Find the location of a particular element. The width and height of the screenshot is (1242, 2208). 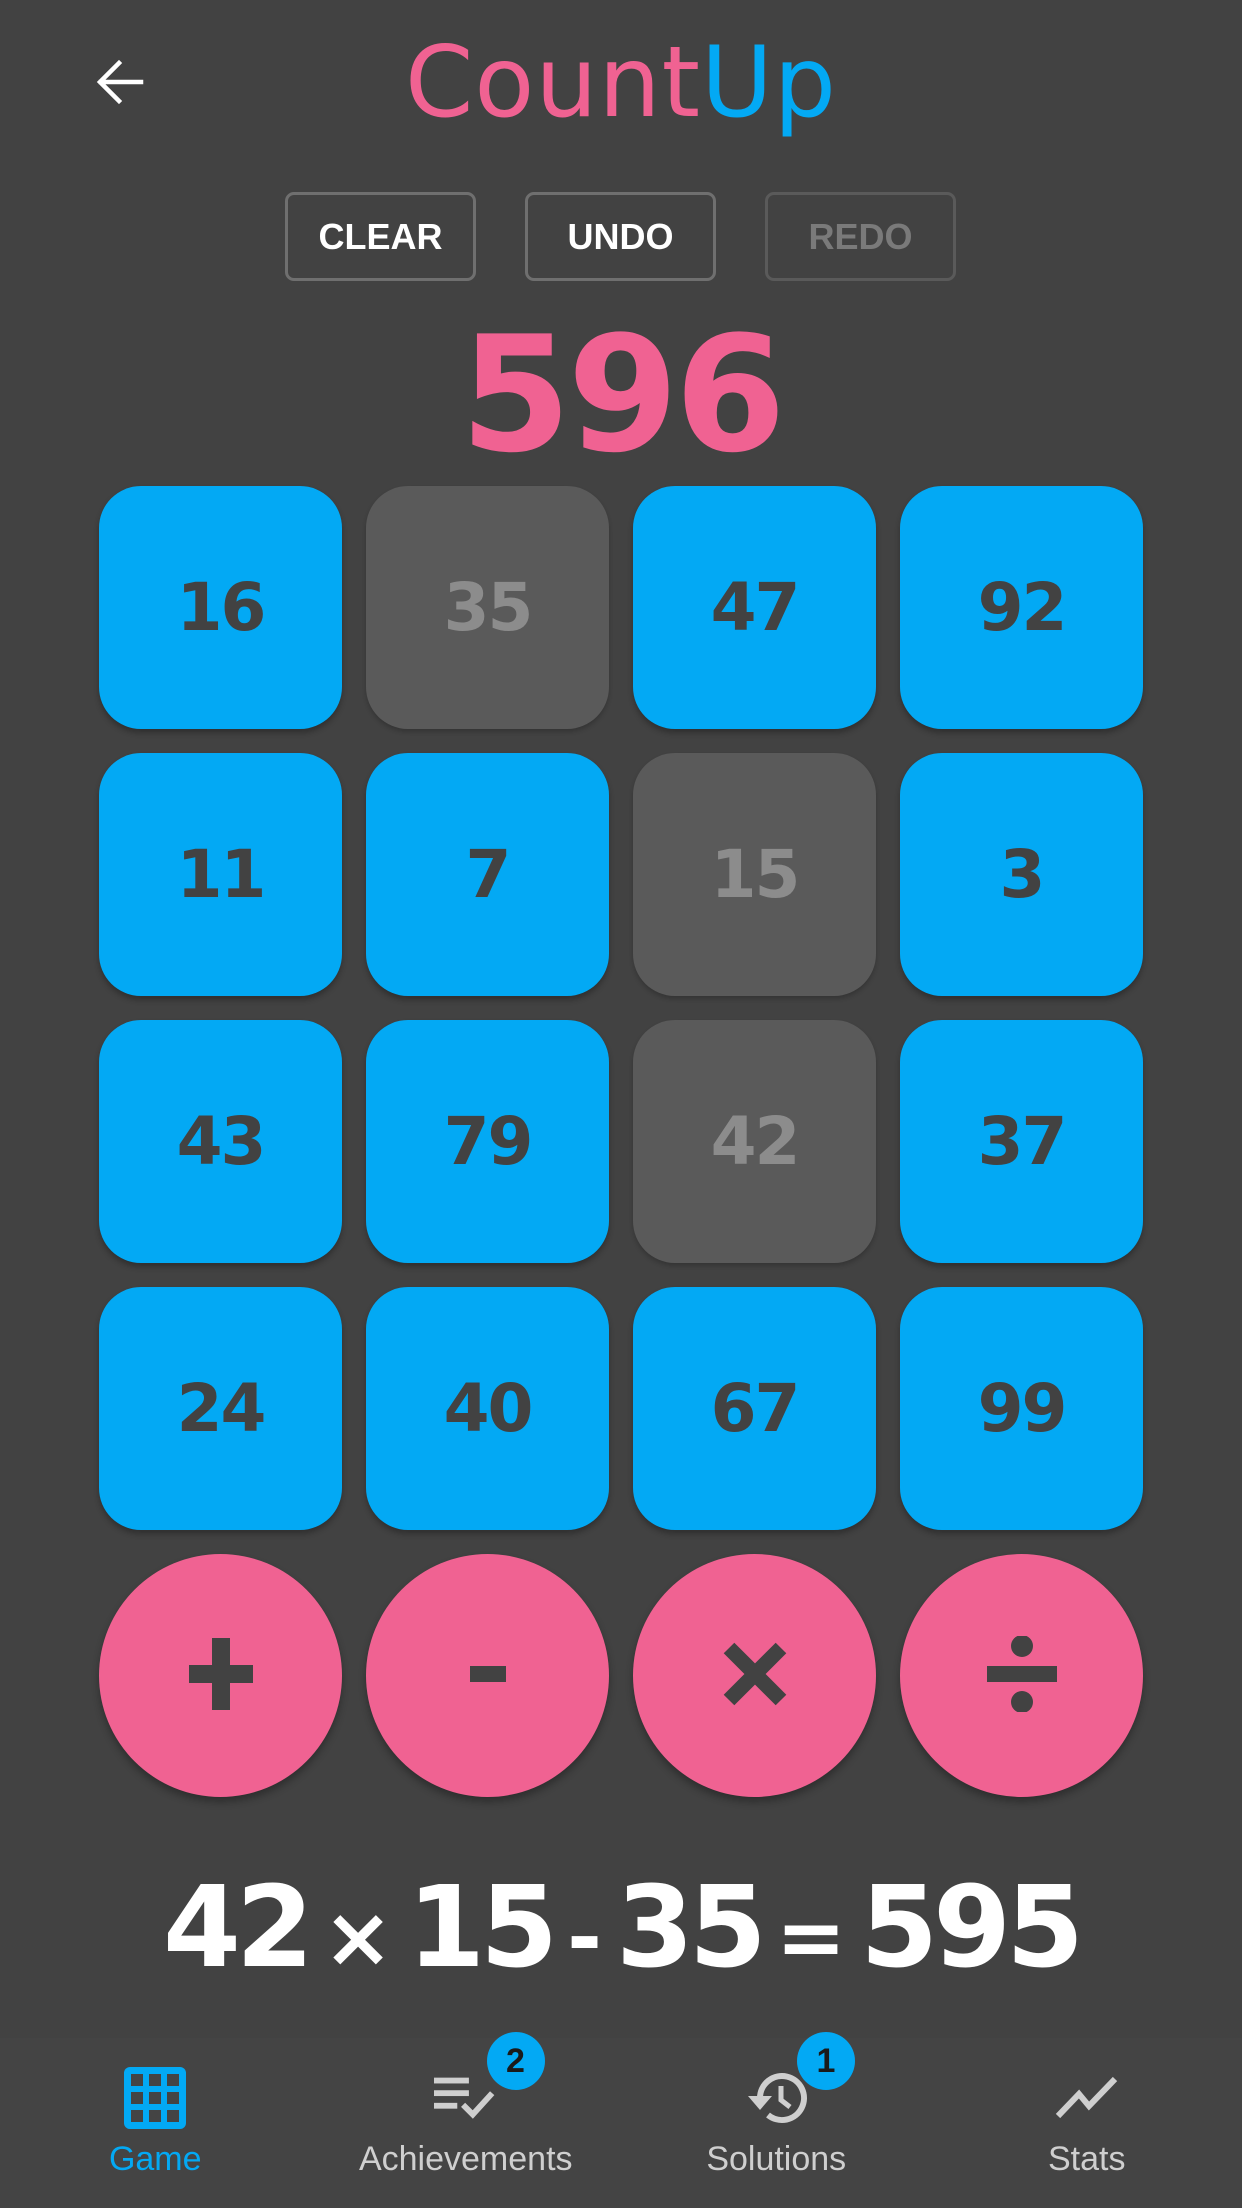

number-tile: 35 is located at coordinates (487, 607).